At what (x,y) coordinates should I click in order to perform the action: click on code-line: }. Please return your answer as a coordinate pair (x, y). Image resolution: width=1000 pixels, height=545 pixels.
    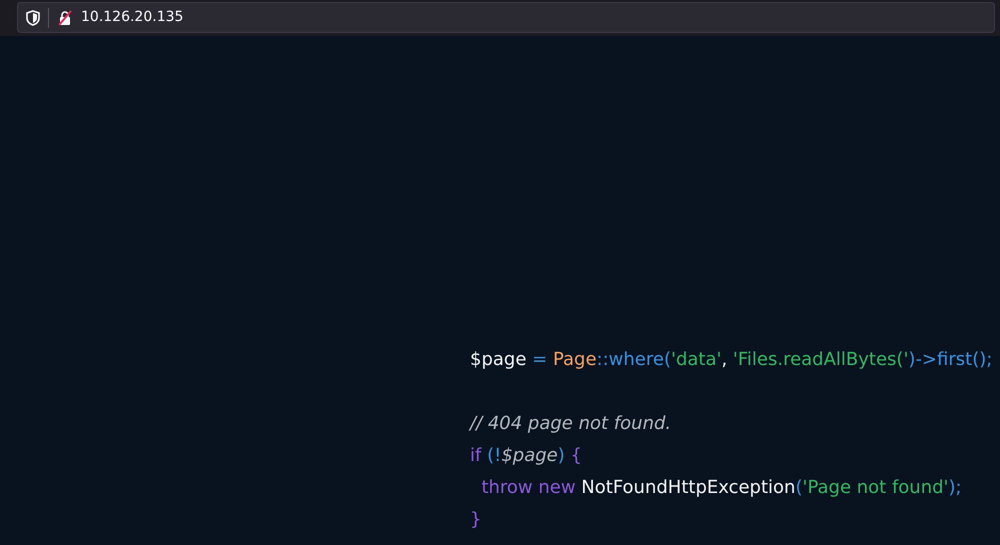
    Looking at the image, I should click on (476, 520).